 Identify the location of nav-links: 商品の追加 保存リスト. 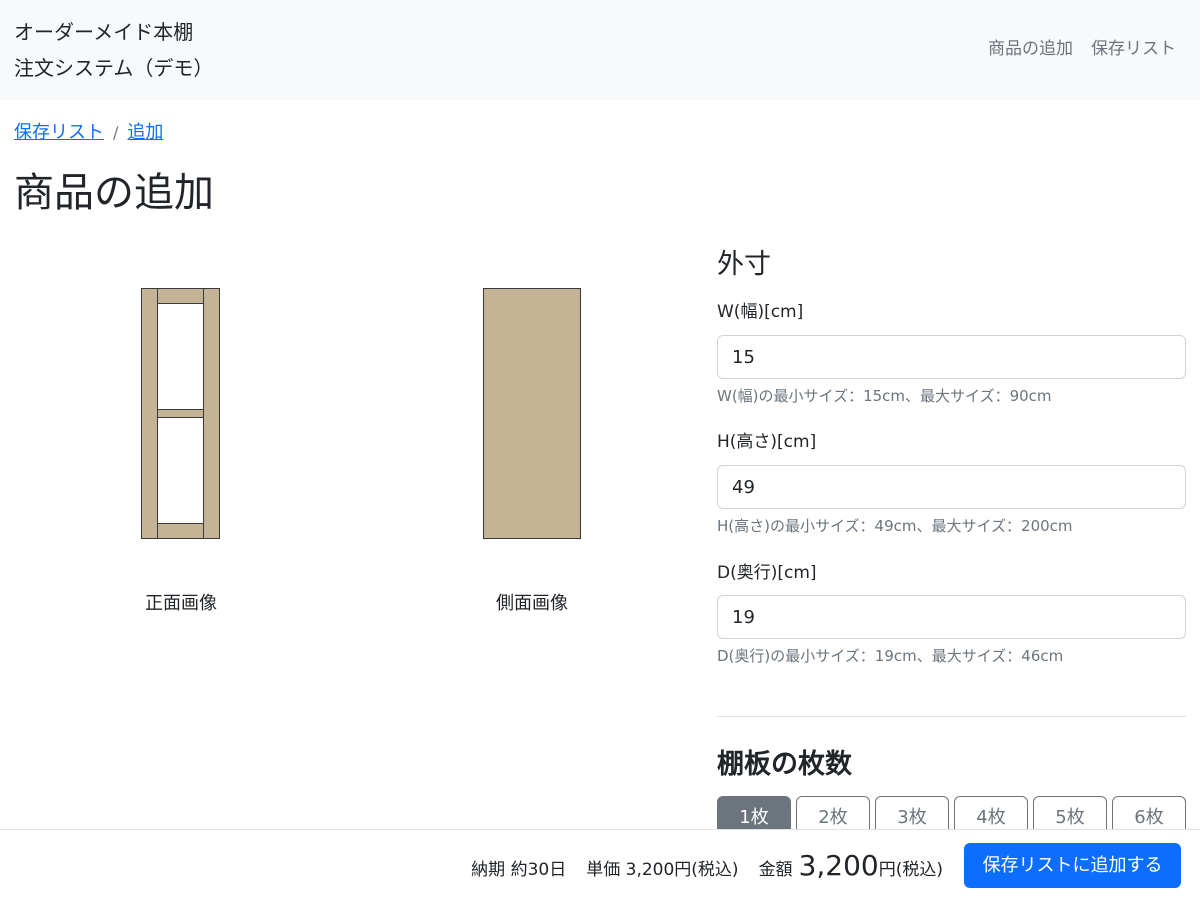
(1082, 49).